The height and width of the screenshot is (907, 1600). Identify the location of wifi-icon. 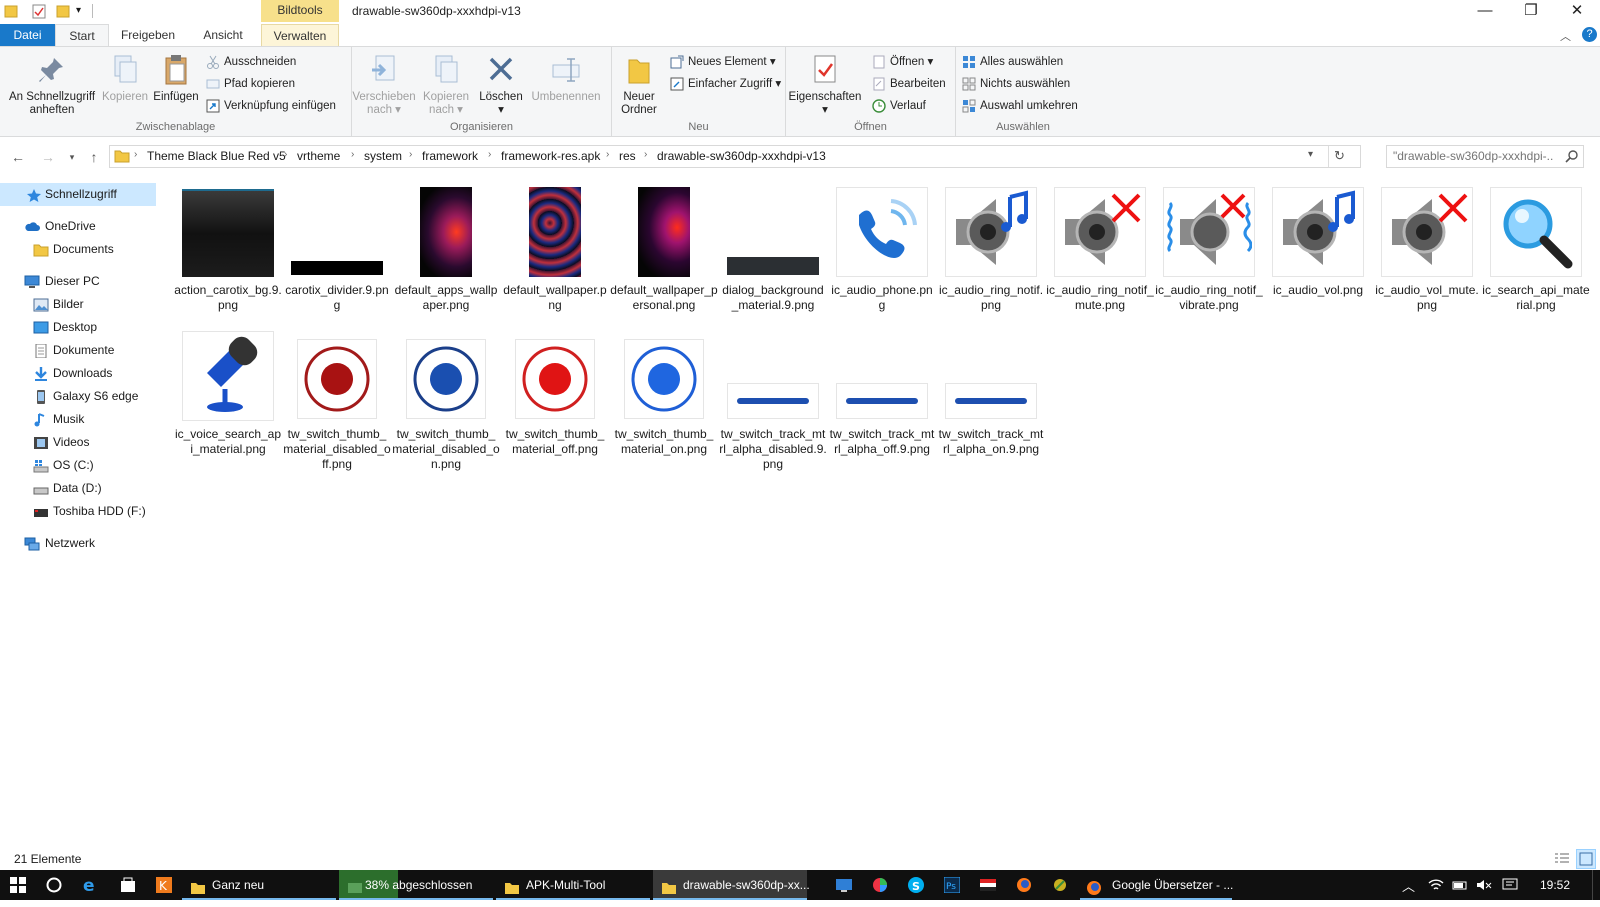
(1436, 885).